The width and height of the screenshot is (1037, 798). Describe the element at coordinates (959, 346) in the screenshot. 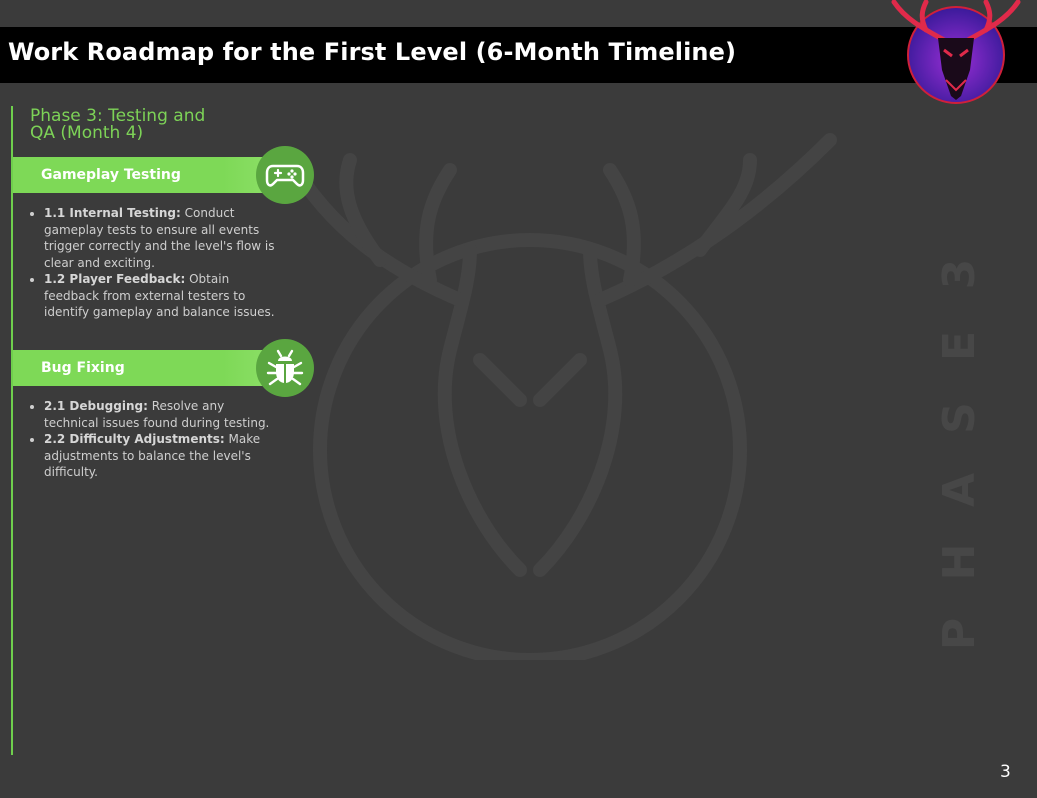

I see `watermark-letter: E` at that location.